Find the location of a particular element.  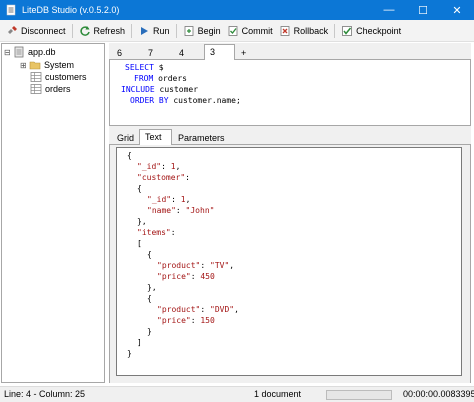

window-title: LiteDB Studio (v.0.5.2.0) is located at coordinates (71, 10).